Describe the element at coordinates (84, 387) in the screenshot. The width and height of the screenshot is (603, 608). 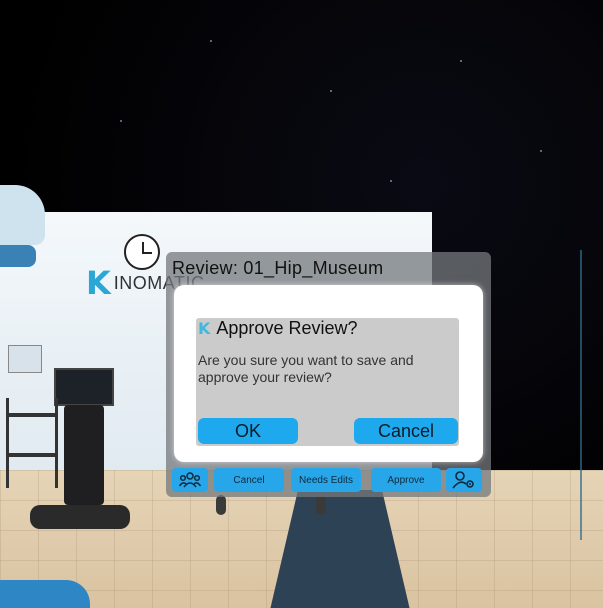
I see `monitor` at that location.